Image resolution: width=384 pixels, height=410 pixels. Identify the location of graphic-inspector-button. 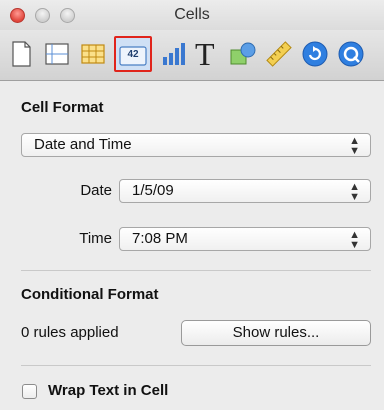
(243, 54).